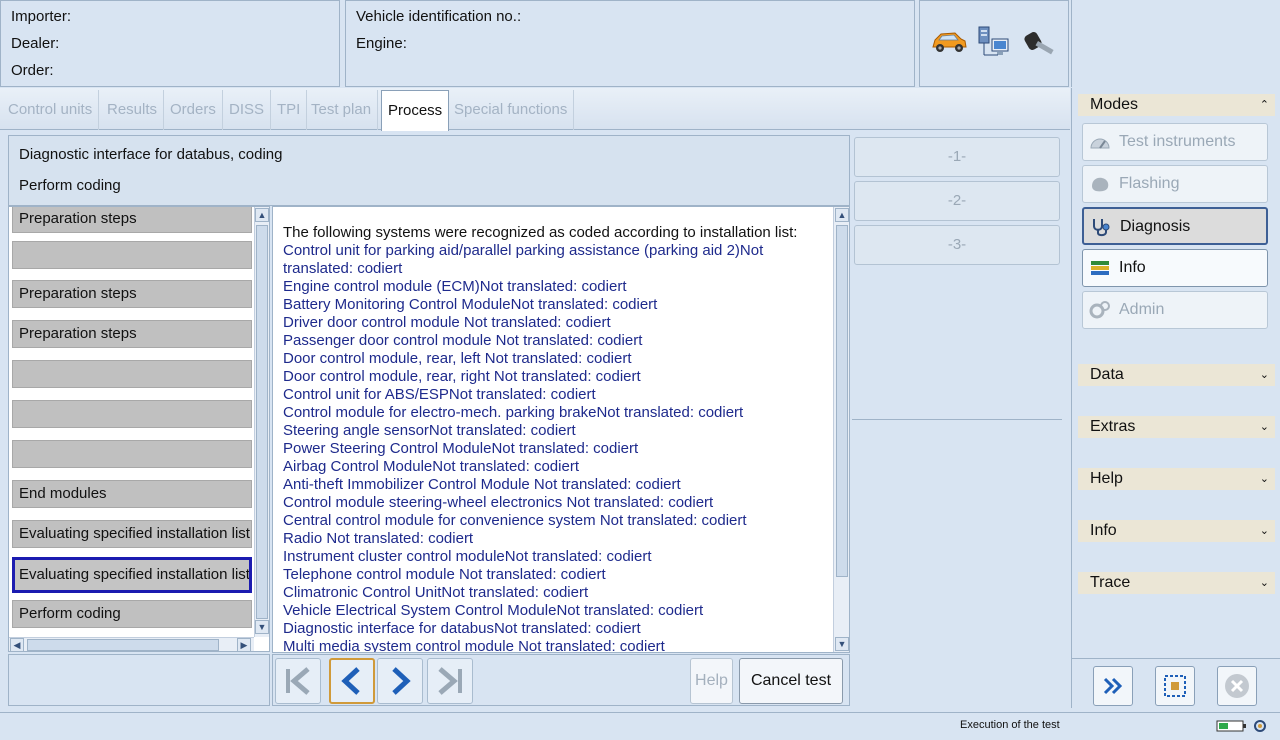  Describe the element at coordinates (151, 154) in the screenshot. I see `test-title: Diagnostic interface for databus, coding` at that location.